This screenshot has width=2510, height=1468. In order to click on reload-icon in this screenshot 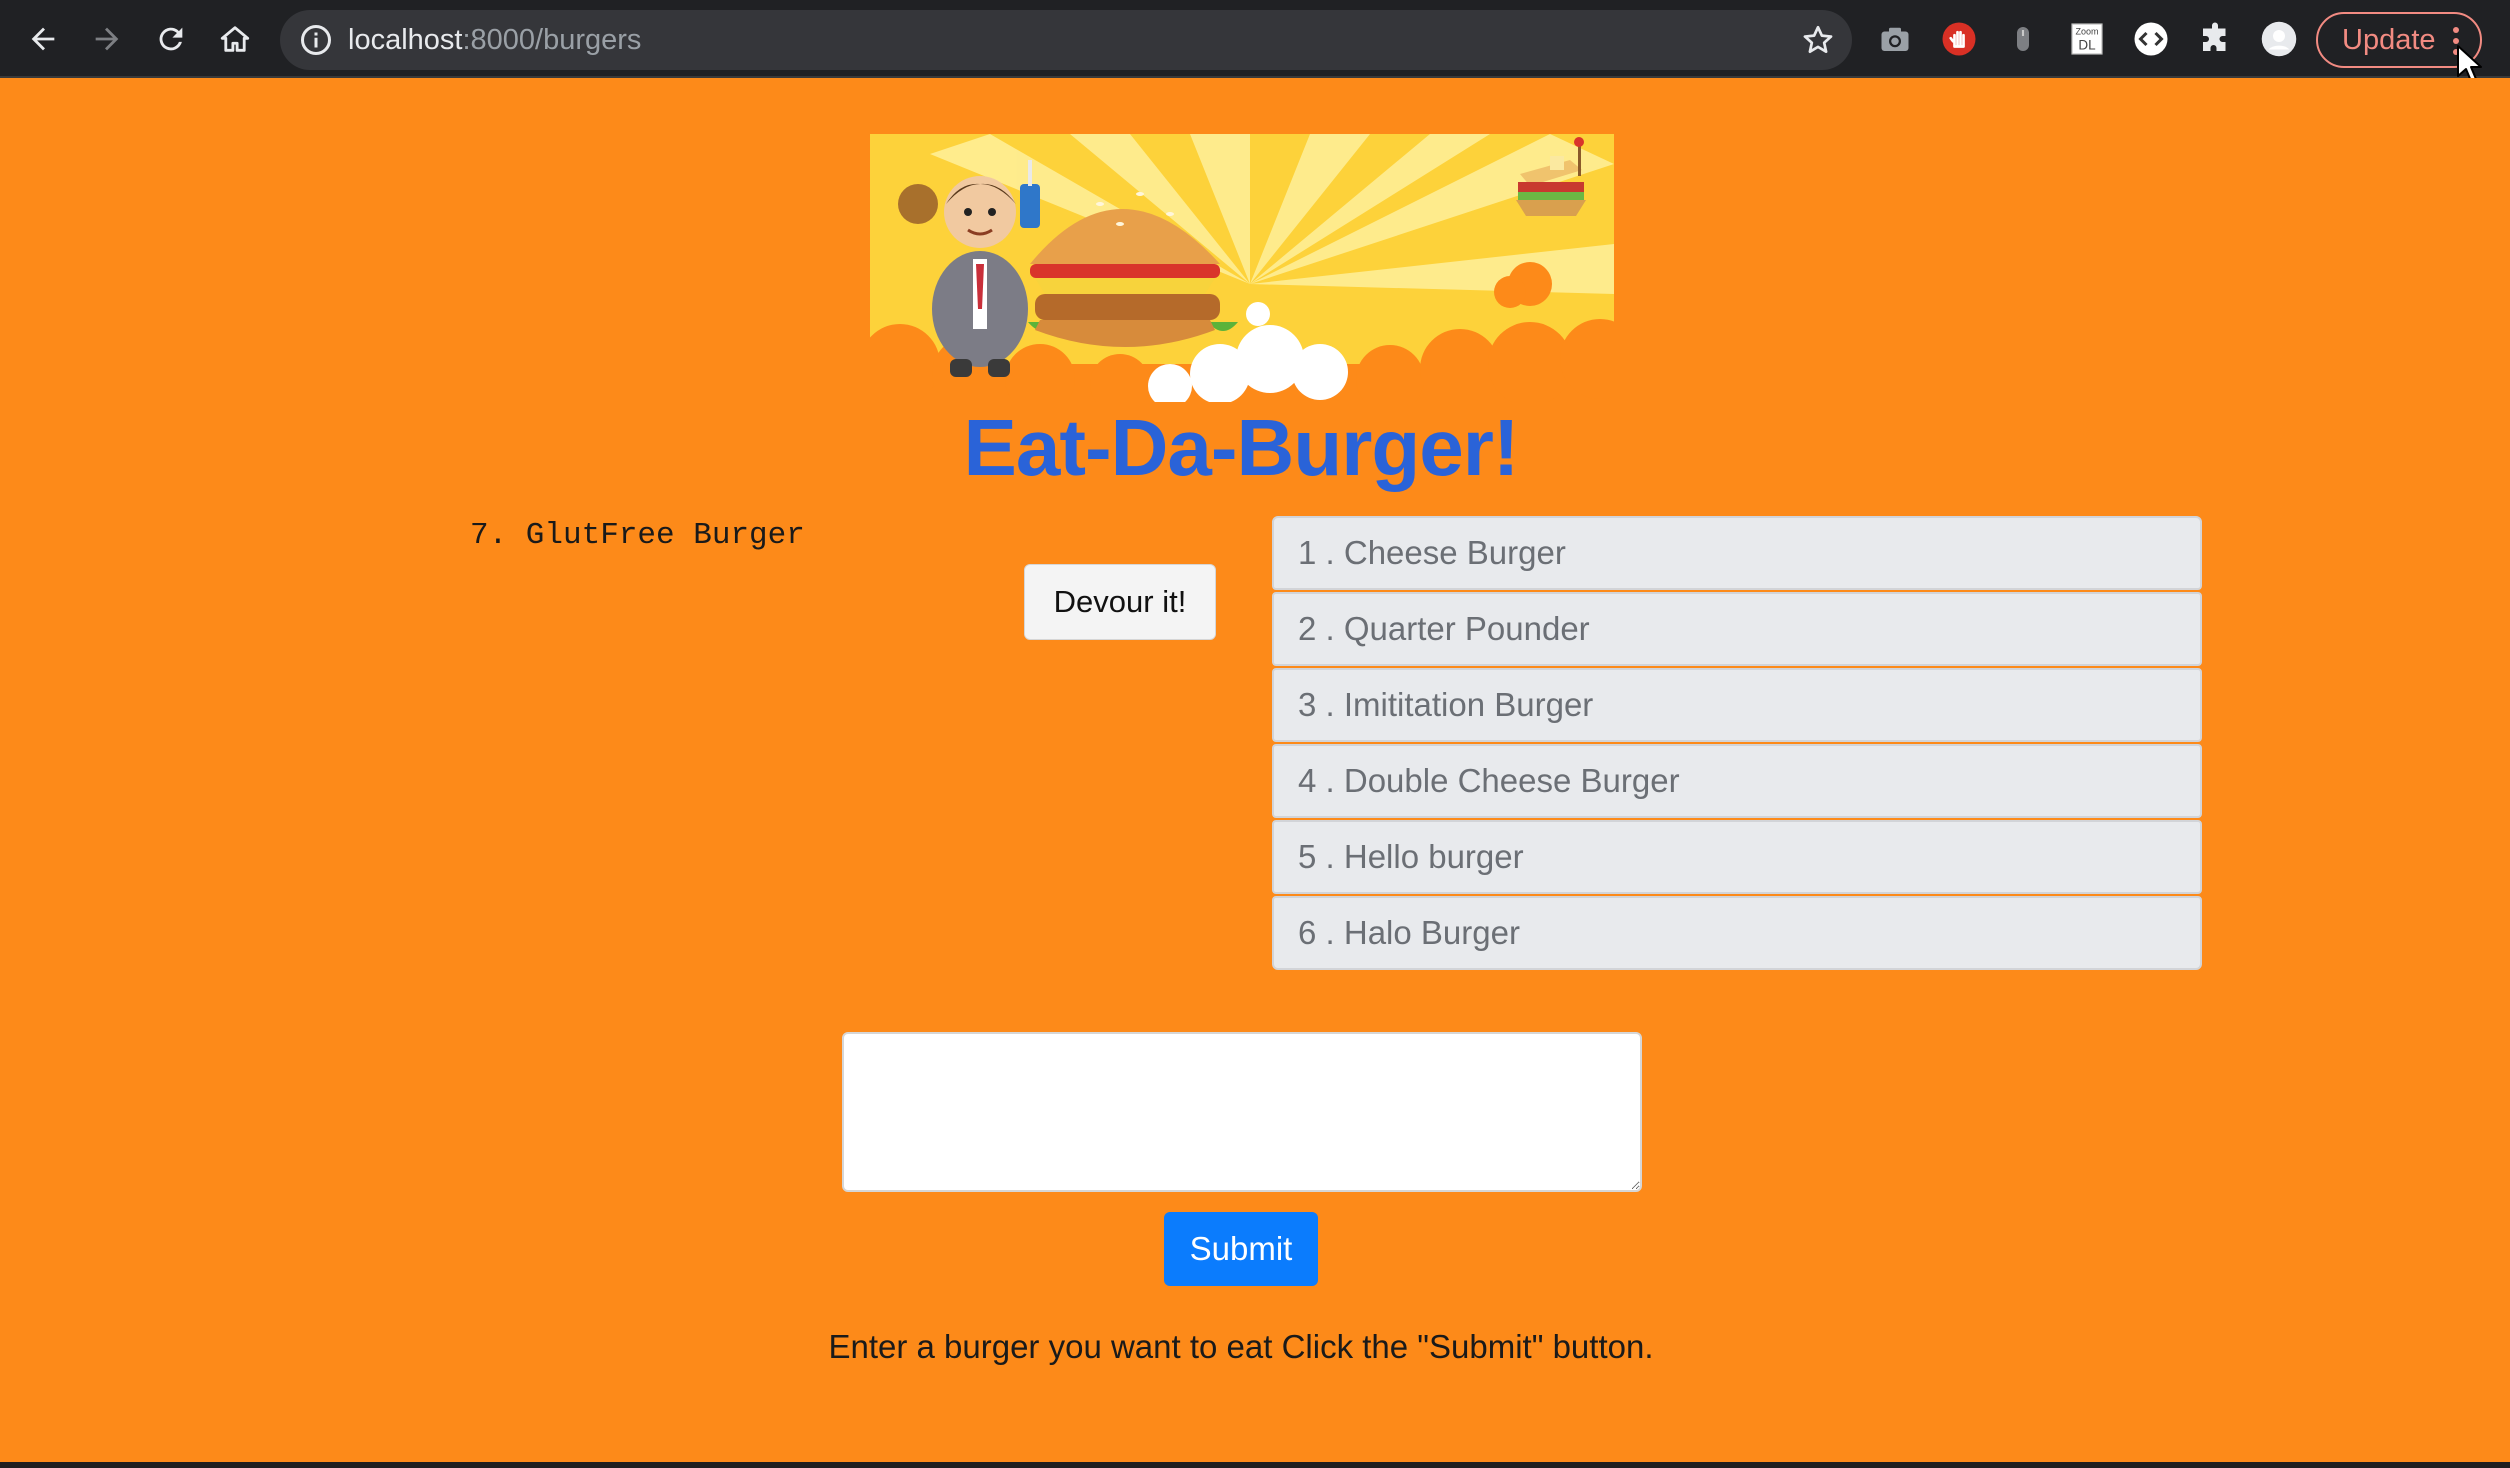, I will do `click(171, 39)`.